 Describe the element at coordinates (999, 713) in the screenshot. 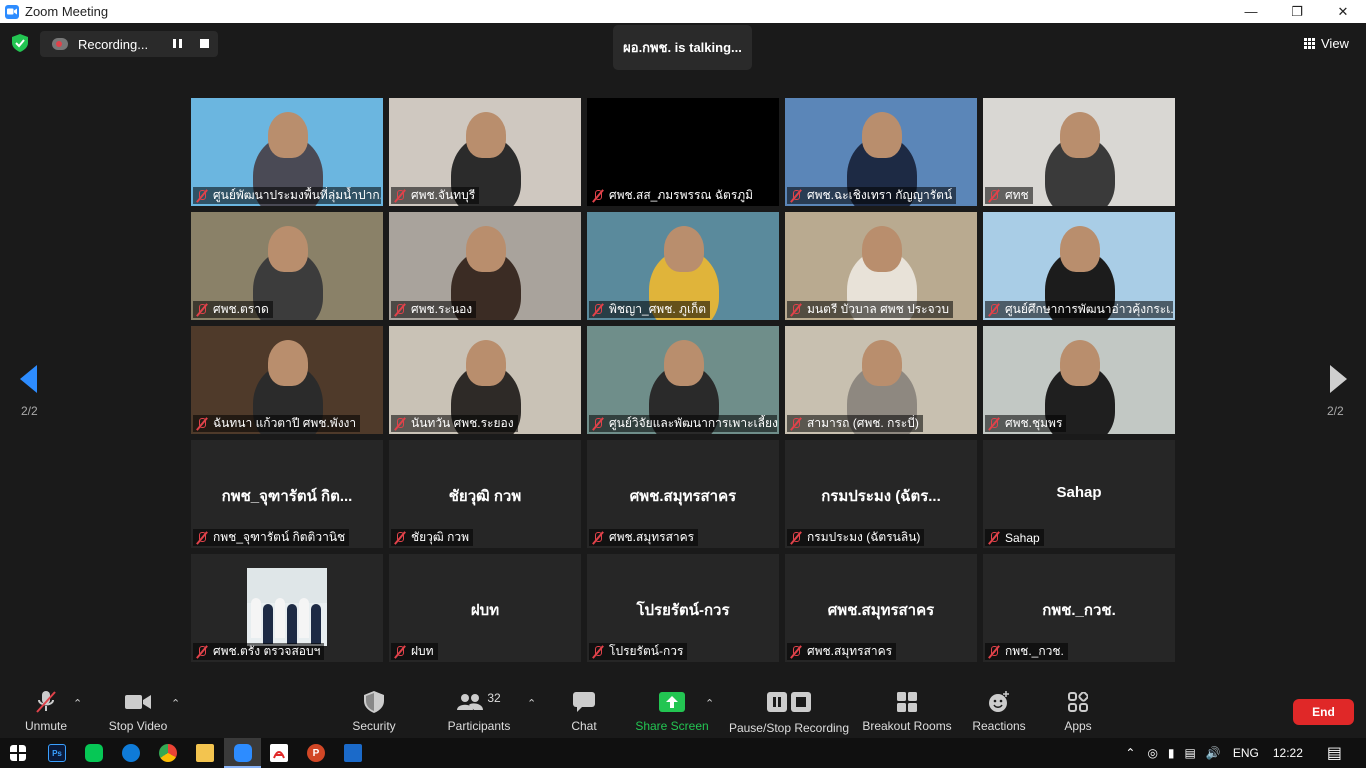

I see `reactions-button: Reactions` at that location.